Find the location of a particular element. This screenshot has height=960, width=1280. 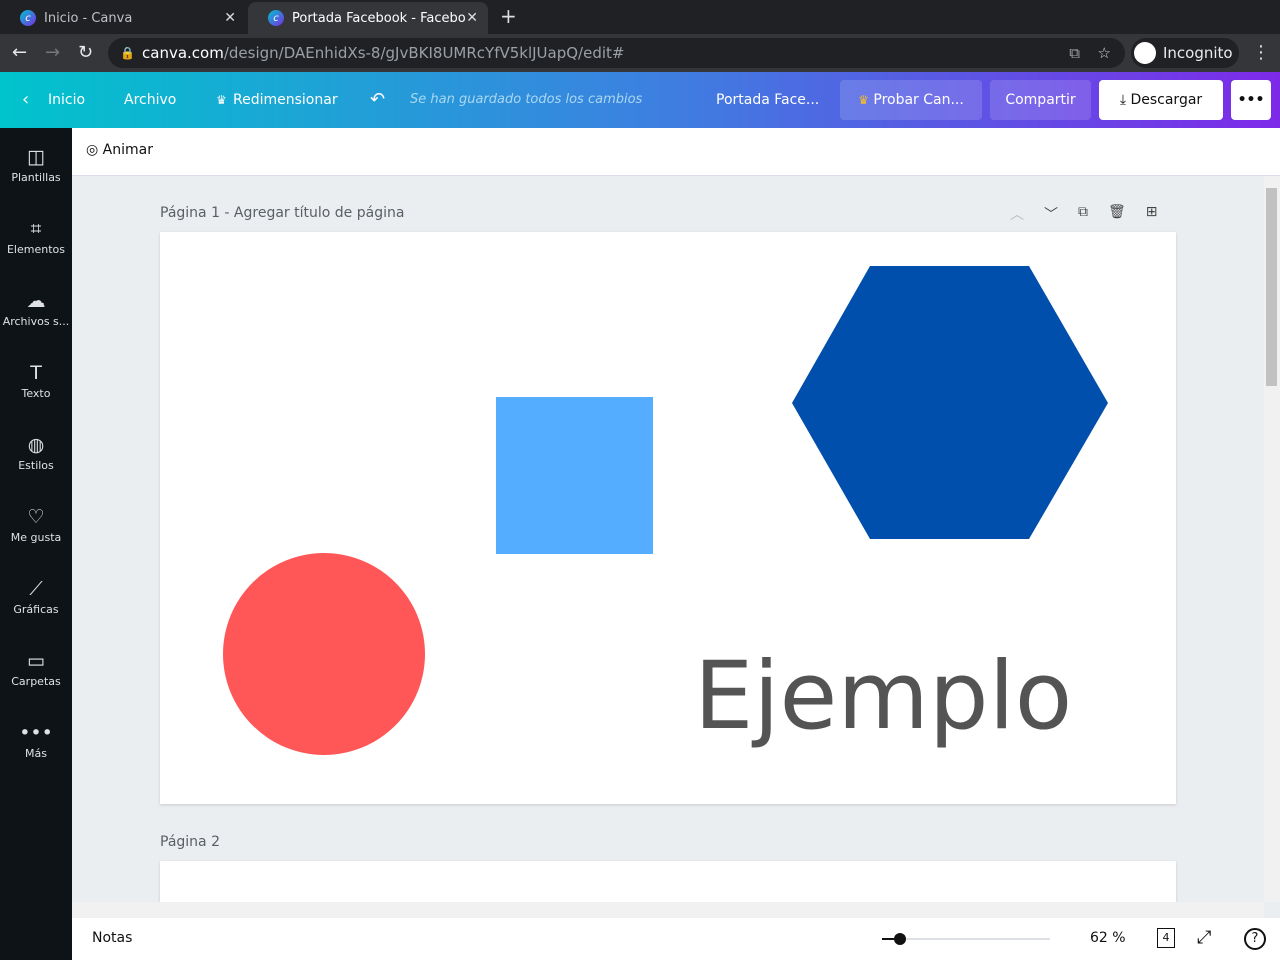

page-1-label: Página 1 - Agregar título de página is located at coordinates (282, 213).